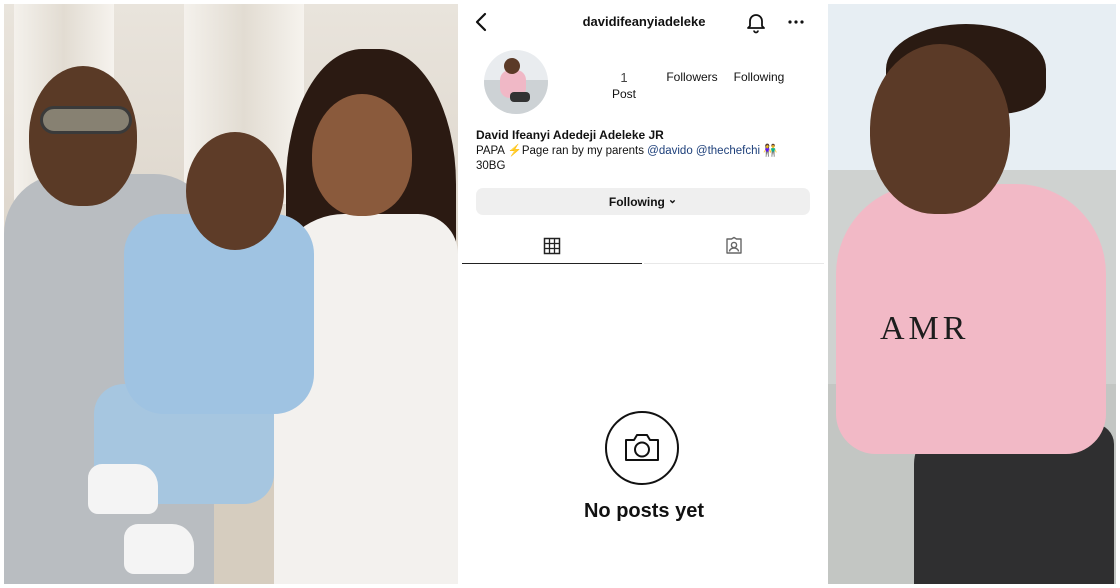 This screenshot has width=1120, height=588. Describe the element at coordinates (644, 511) in the screenshot. I see `empty-state-message: No posts yet` at that location.